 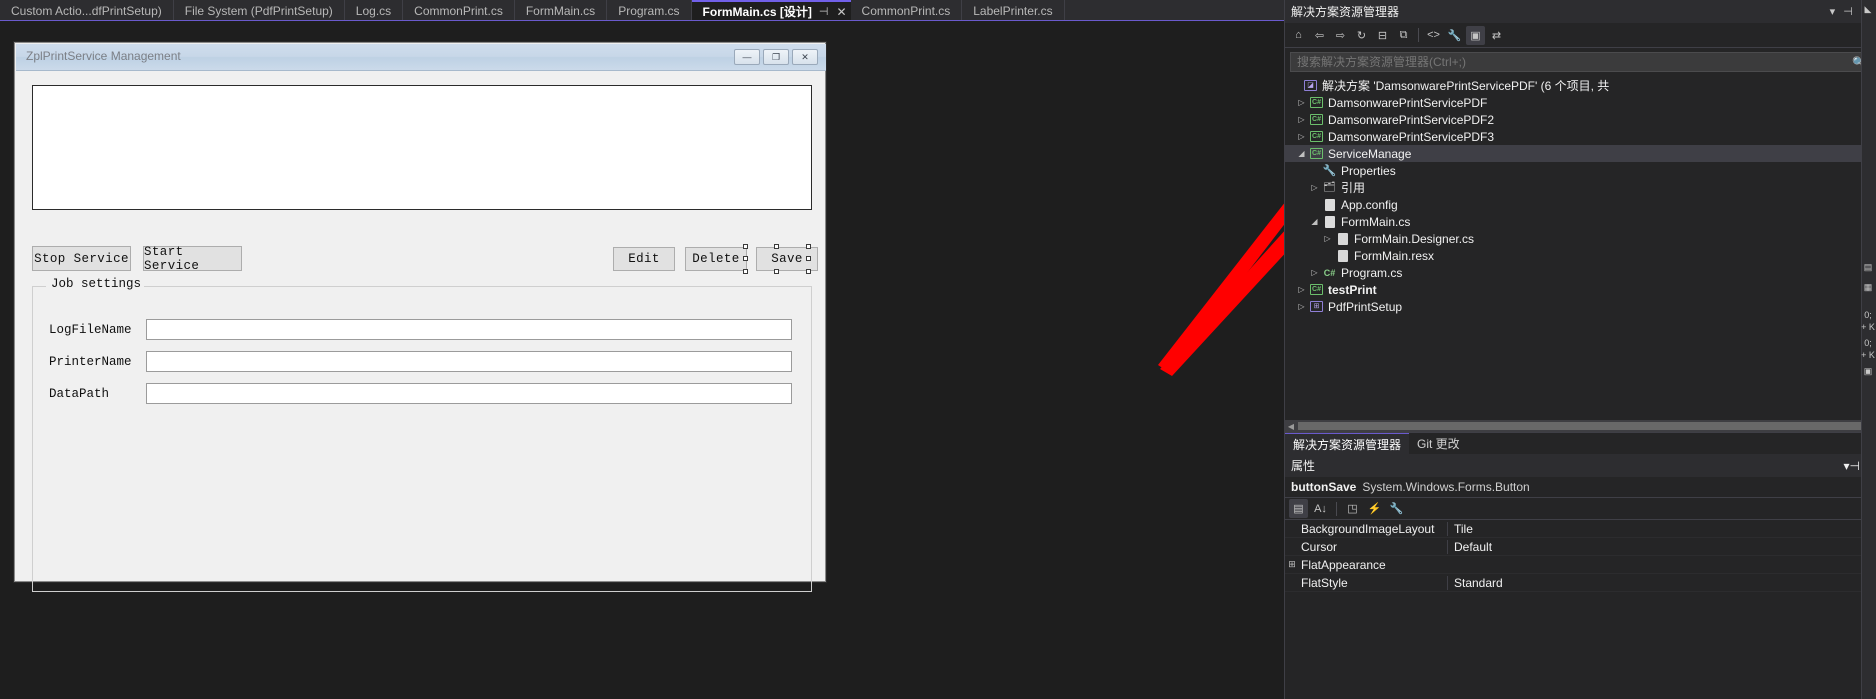 I want to click on property-value: Tile, so click(x=1661, y=528).